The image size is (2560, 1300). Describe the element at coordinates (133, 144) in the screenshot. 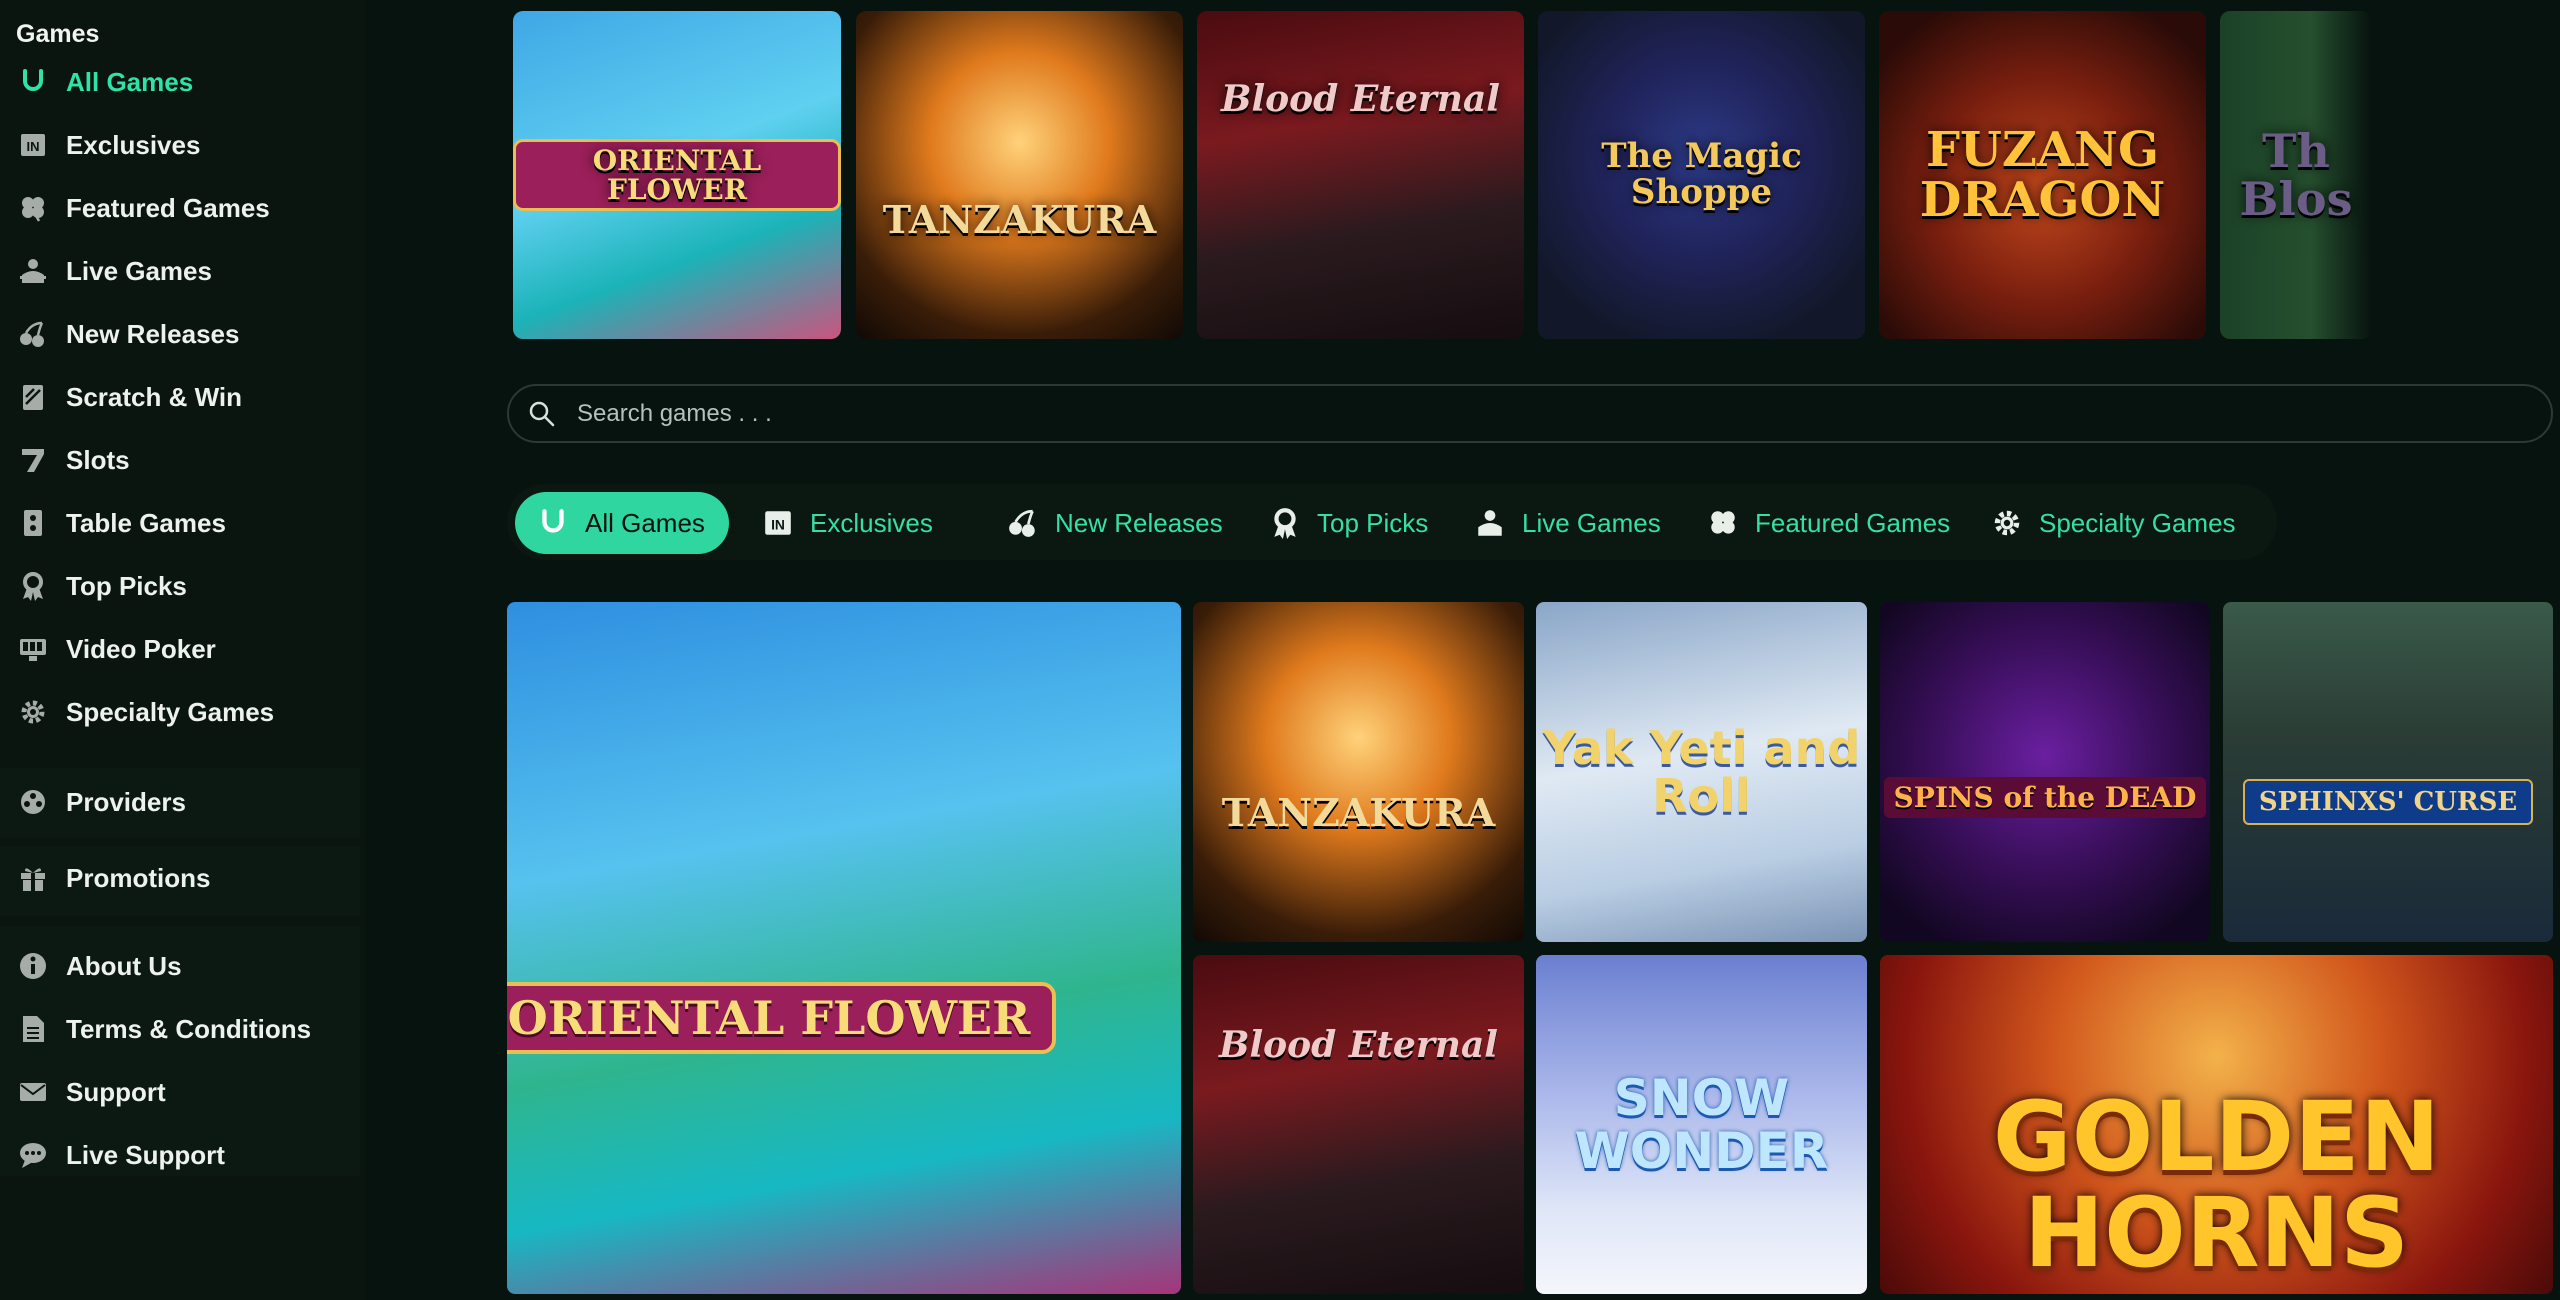

I see `sidebar-item-label: Exclusives` at that location.